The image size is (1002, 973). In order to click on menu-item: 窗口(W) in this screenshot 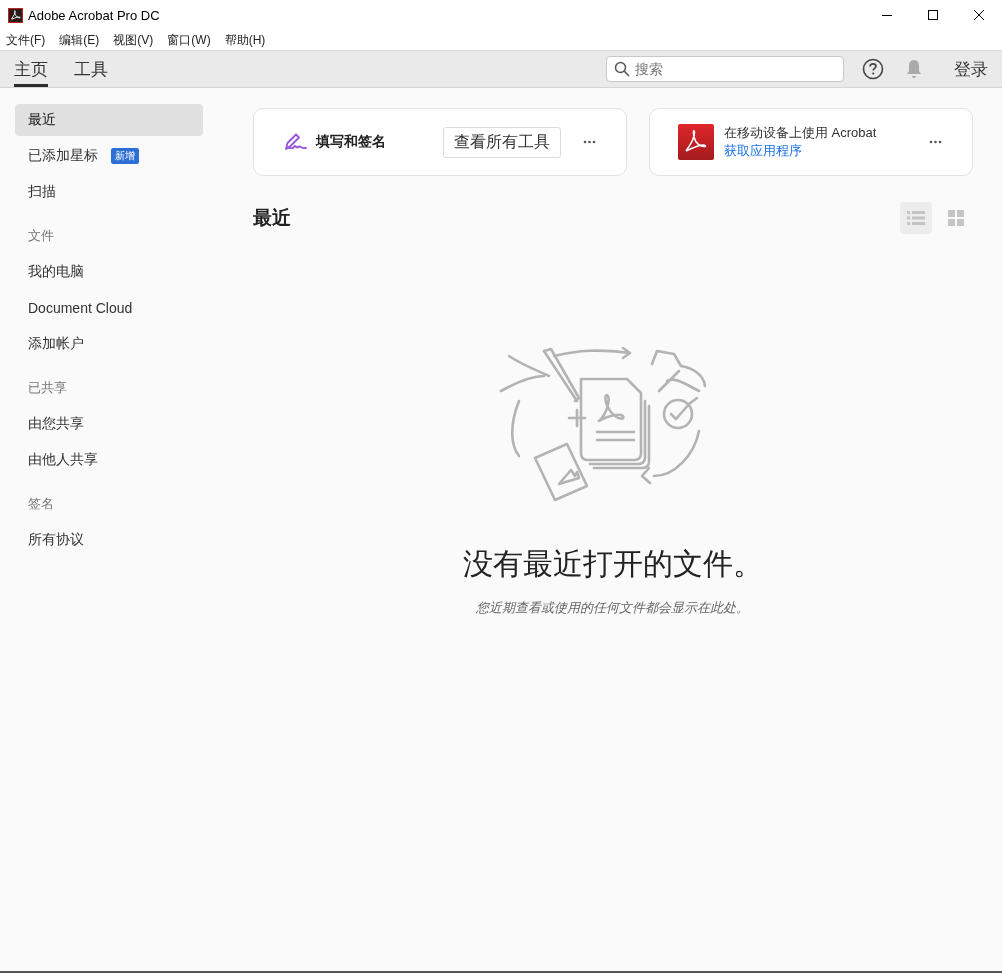, I will do `click(189, 40)`.